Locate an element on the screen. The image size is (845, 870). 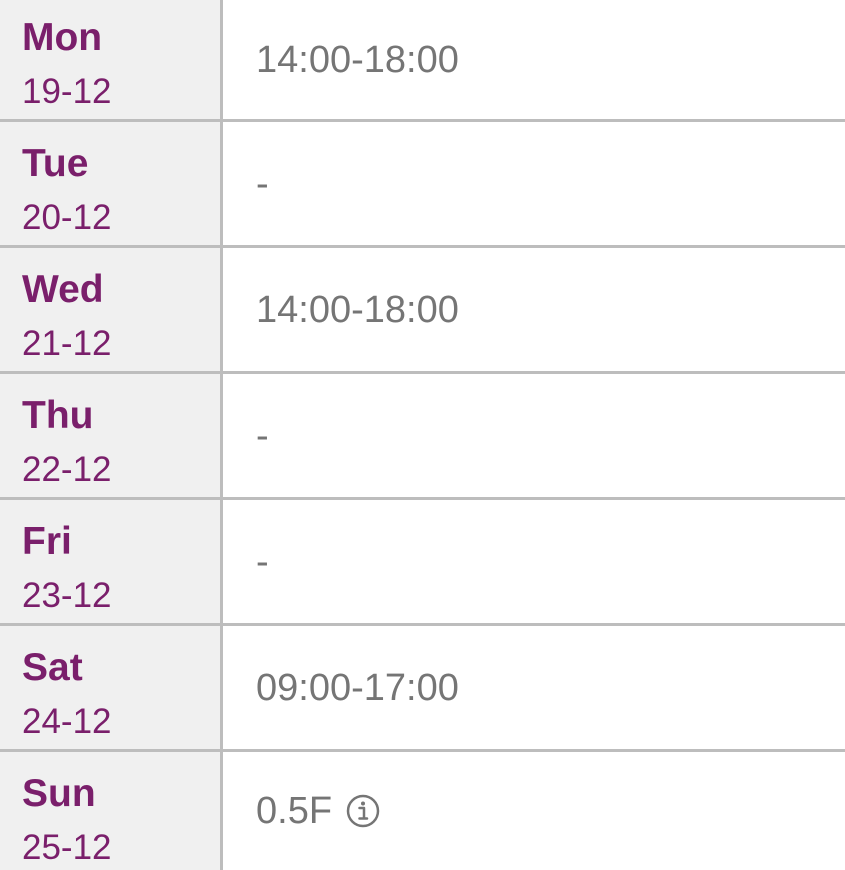
schedule-row: Mon 19-12 14:00-18:00 is located at coordinates (422, 59).